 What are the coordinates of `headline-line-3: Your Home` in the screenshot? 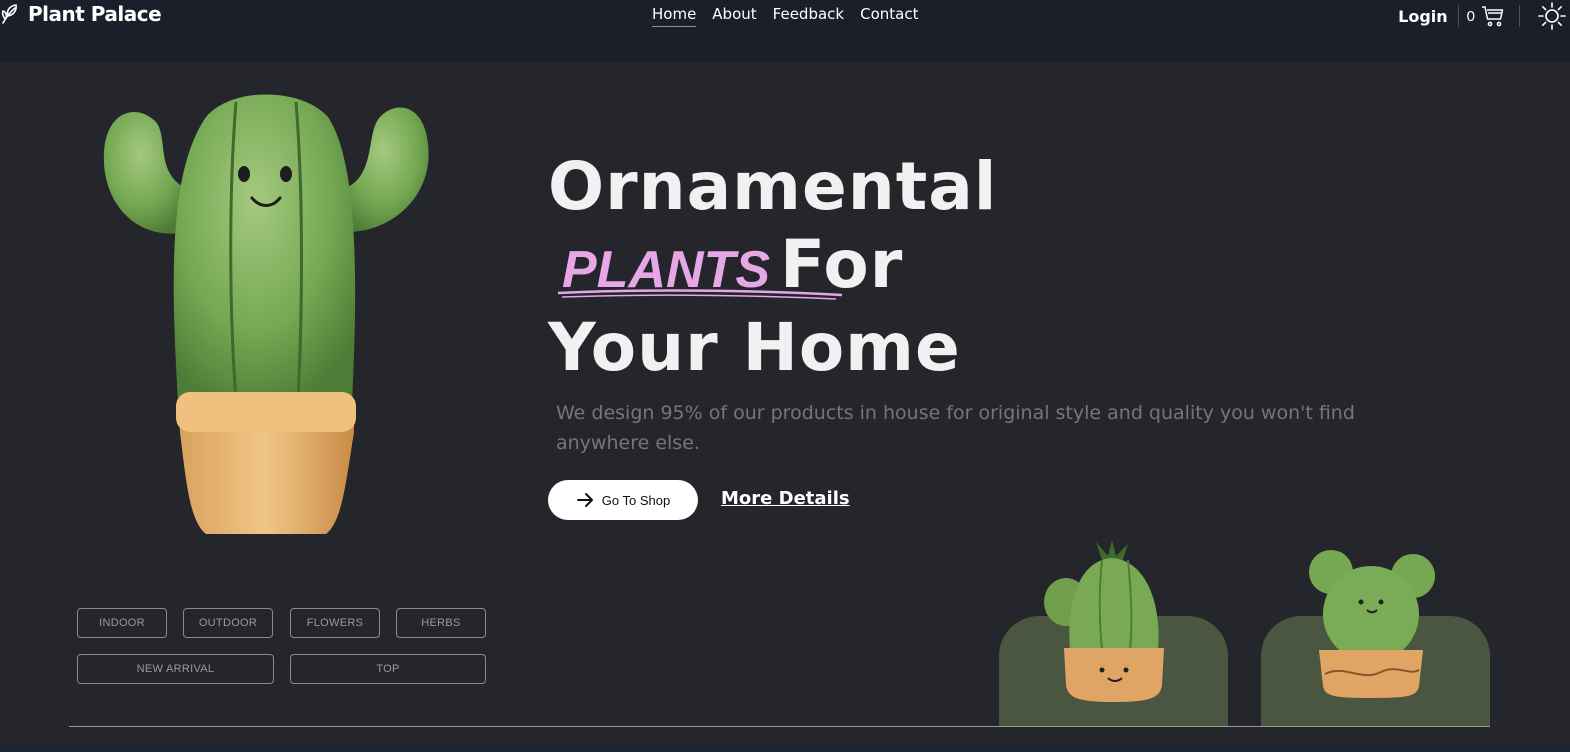 It's located at (754, 347).